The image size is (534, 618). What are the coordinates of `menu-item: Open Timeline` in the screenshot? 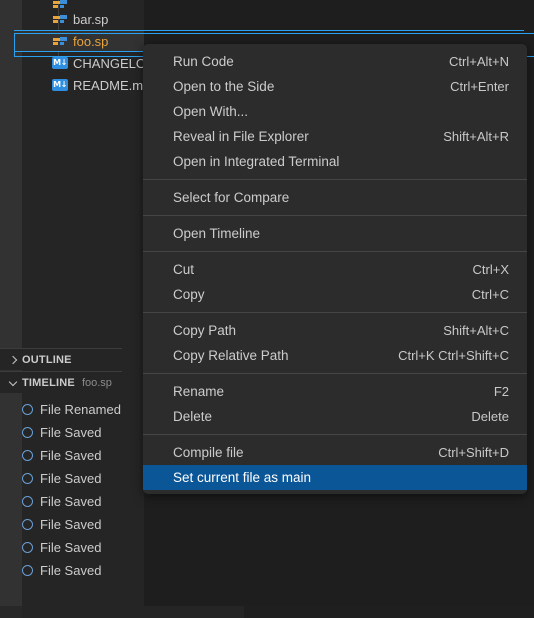 It's located at (335, 233).